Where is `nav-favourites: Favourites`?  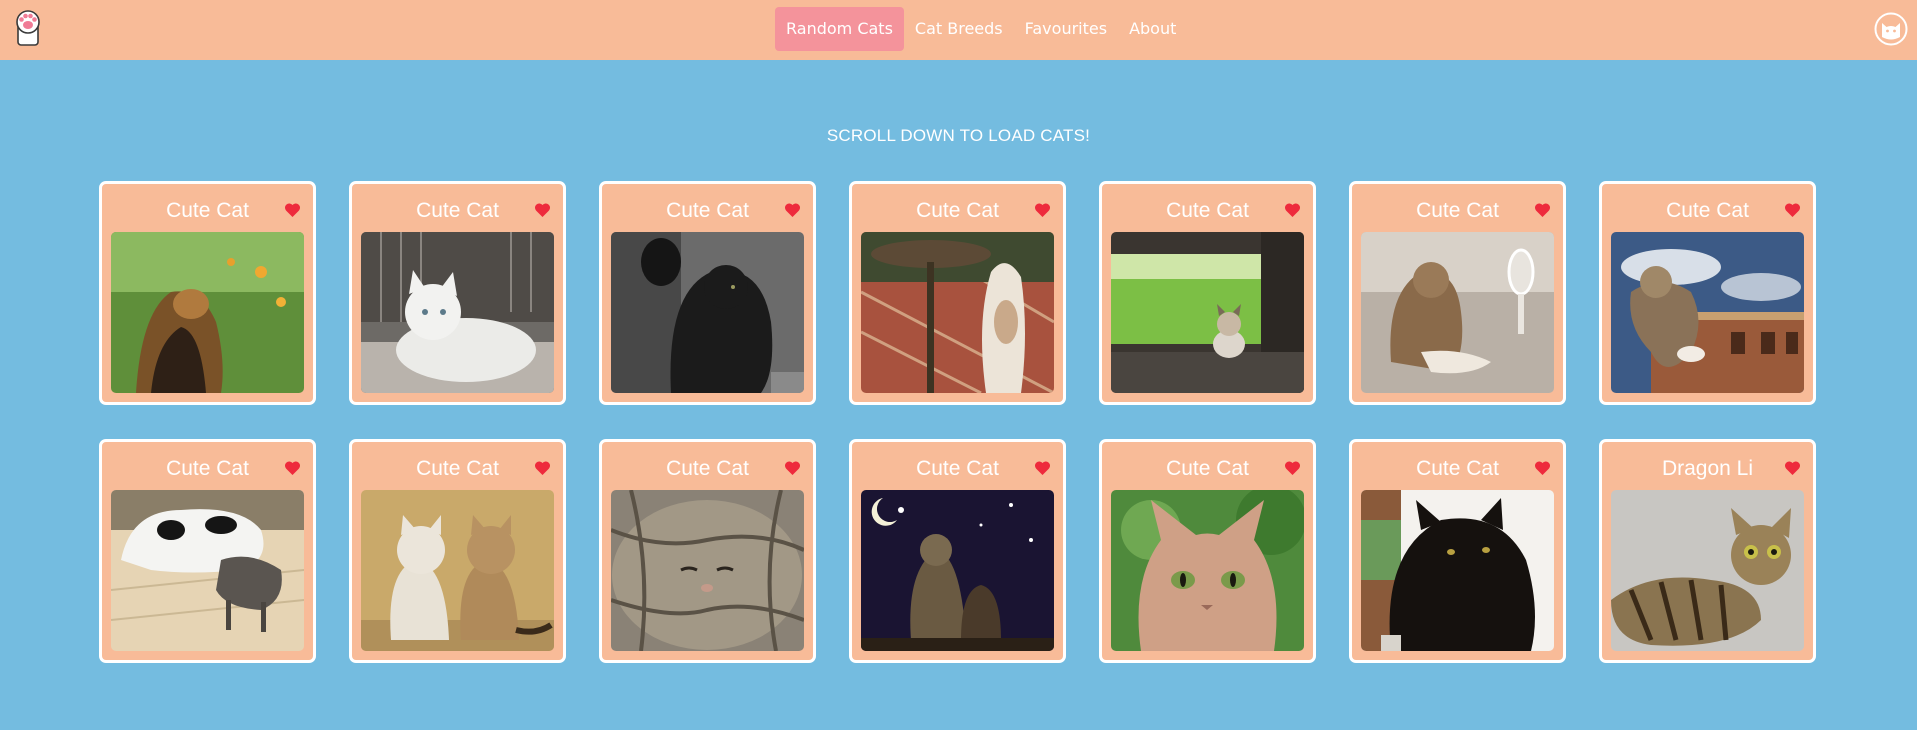 nav-favourites: Favourites is located at coordinates (1066, 29).